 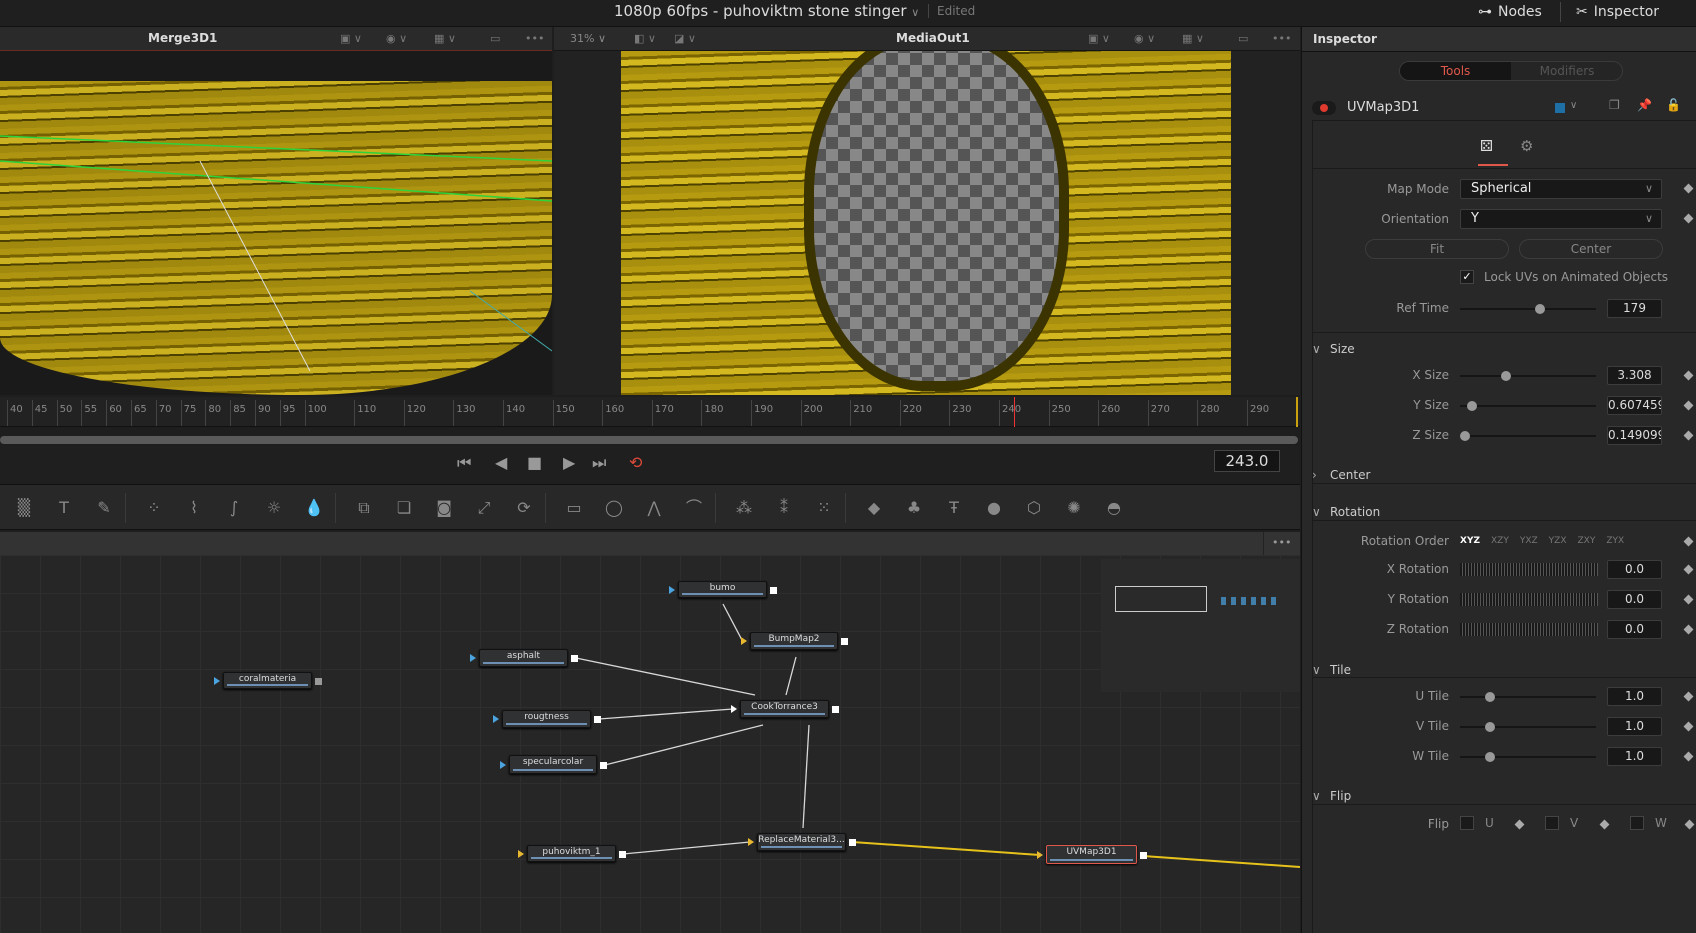 I want to click on more-options-icon: •••, so click(x=1281, y=542).